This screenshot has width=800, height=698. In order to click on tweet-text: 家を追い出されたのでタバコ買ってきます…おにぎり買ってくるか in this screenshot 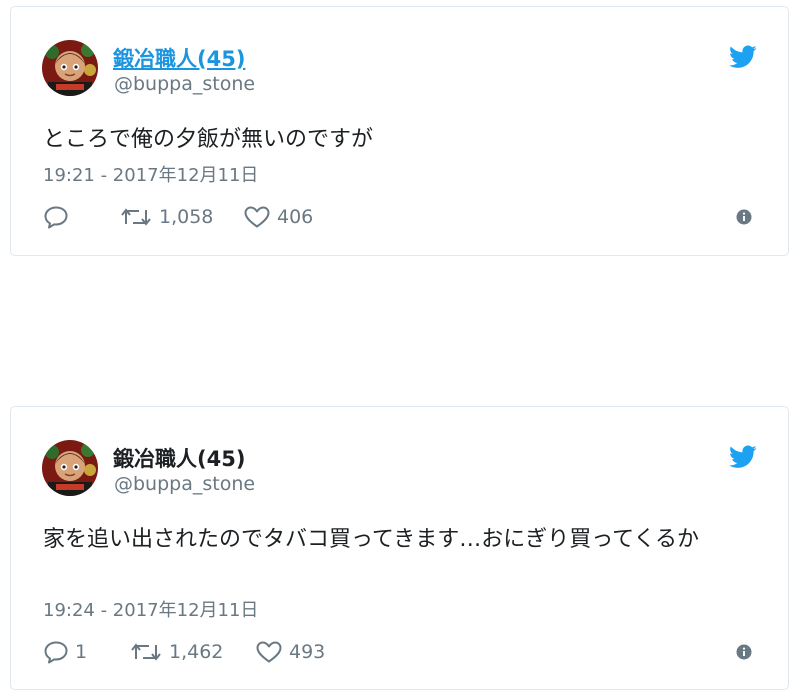, I will do `click(371, 539)`.